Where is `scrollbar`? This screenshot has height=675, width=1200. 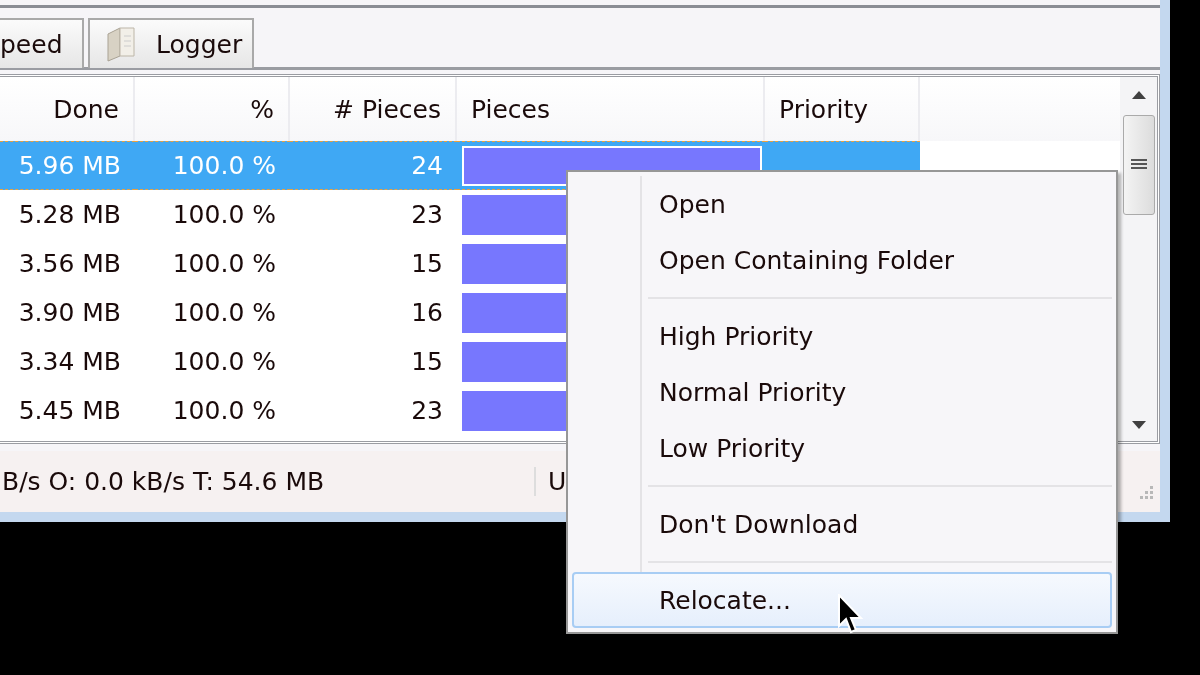 scrollbar is located at coordinates (1138, 259).